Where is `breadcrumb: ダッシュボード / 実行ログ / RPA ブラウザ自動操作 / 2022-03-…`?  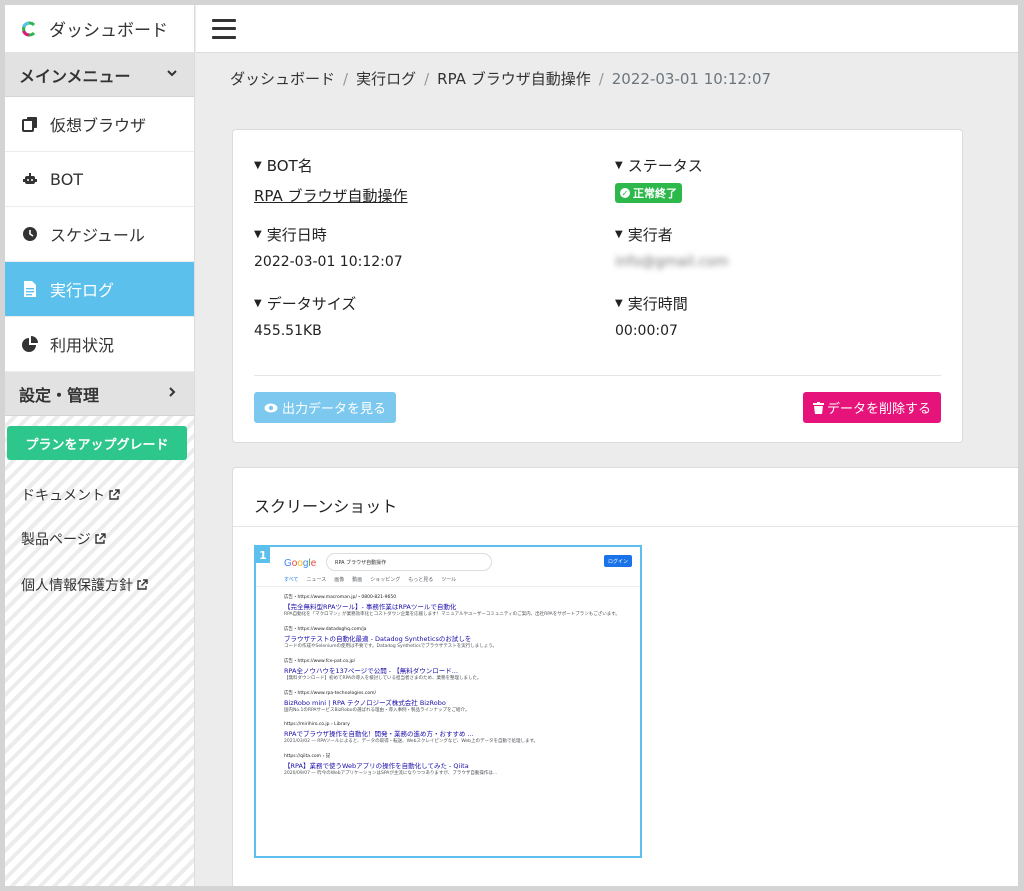
breadcrumb: ダッシュボード / 実行ログ / RPA ブラウザ自動操作 / 2022-03-… is located at coordinates (500, 78).